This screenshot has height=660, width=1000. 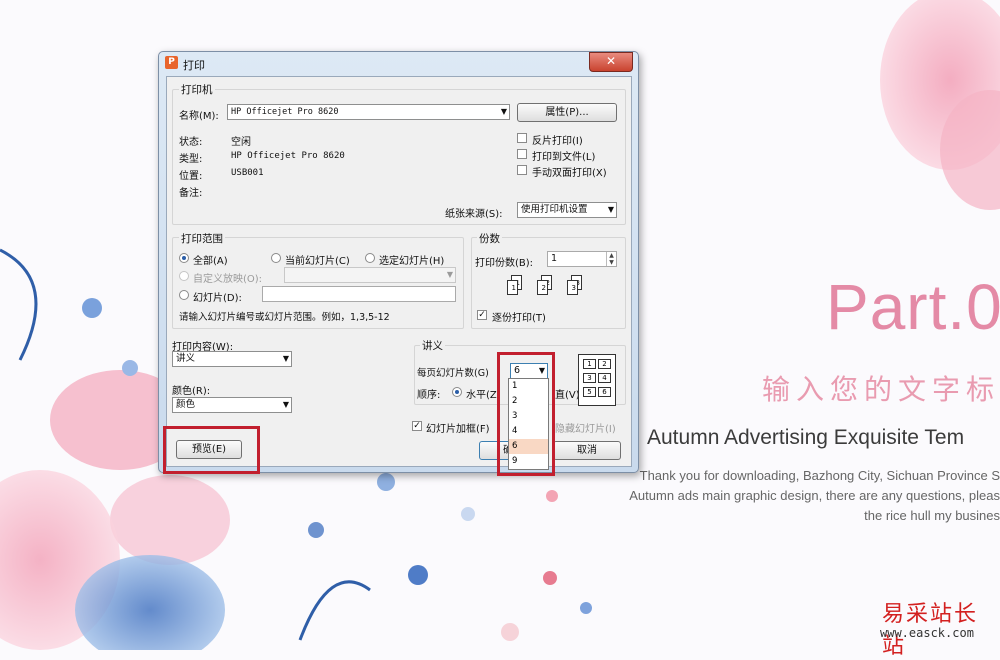 I want to click on paper-source-value: 使用打印机设置, so click(x=554, y=209).